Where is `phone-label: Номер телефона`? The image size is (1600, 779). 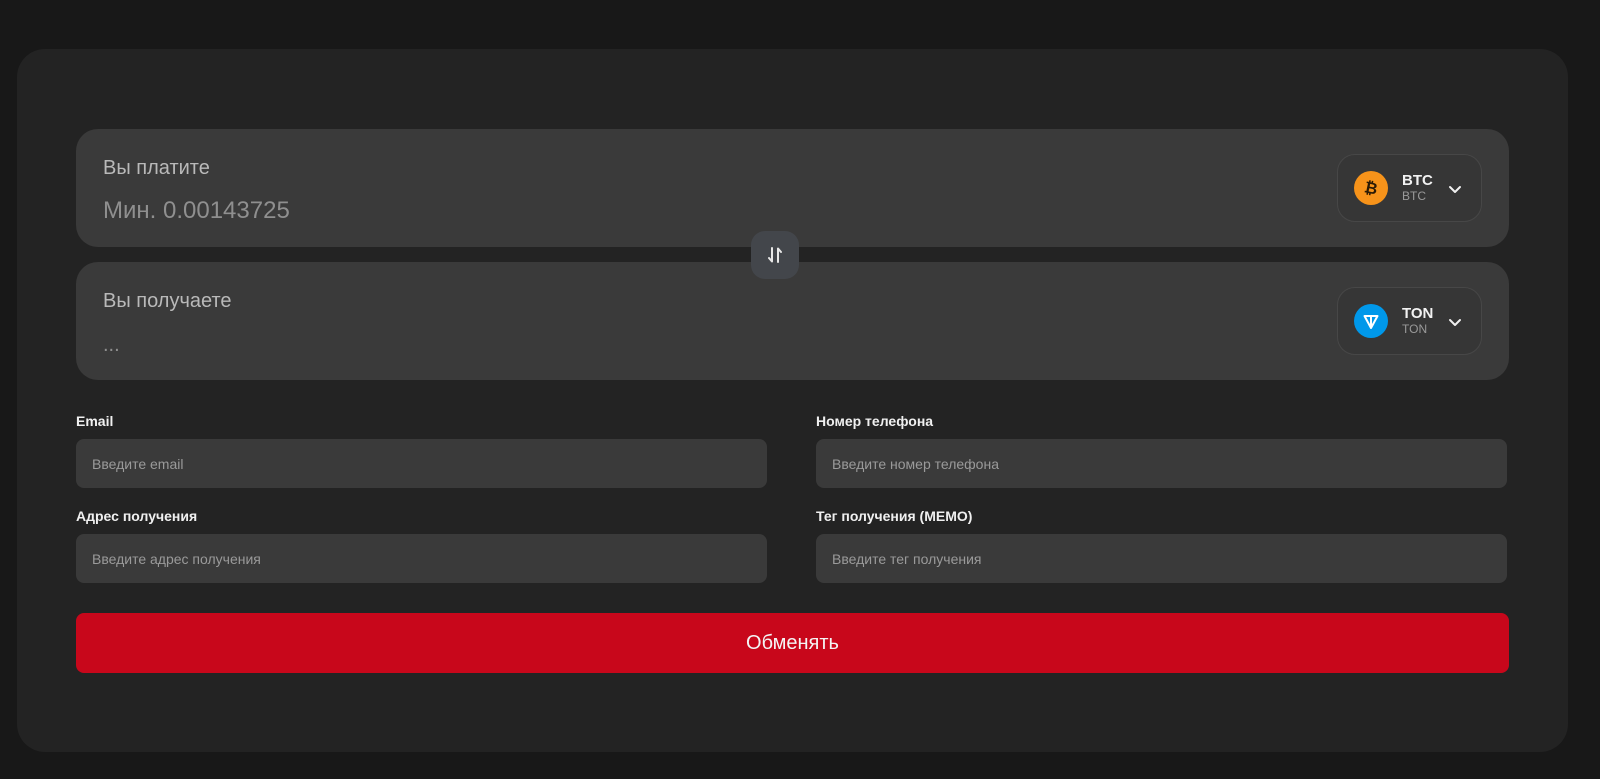 phone-label: Номер телефона is located at coordinates (875, 421).